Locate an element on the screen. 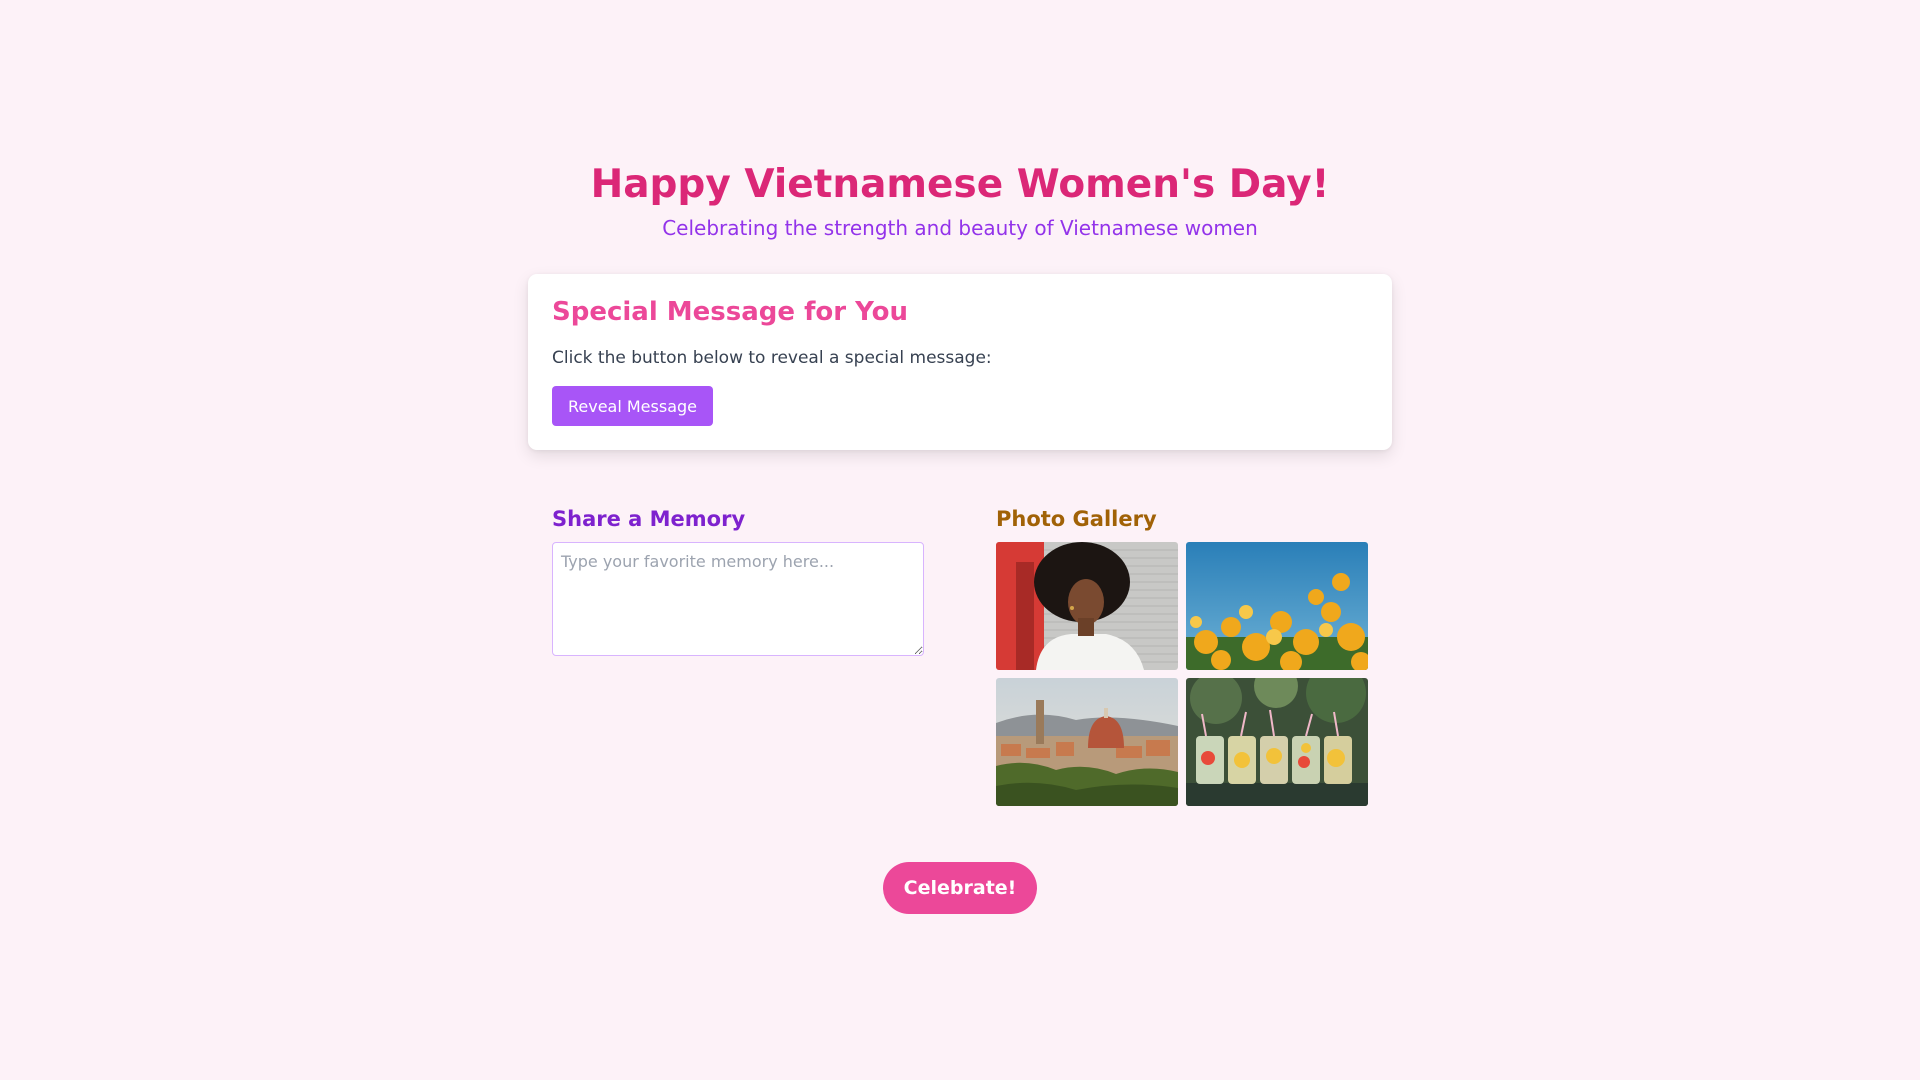 The image size is (1920, 1080). reveal-message-button: Reveal Message is located at coordinates (632, 406).